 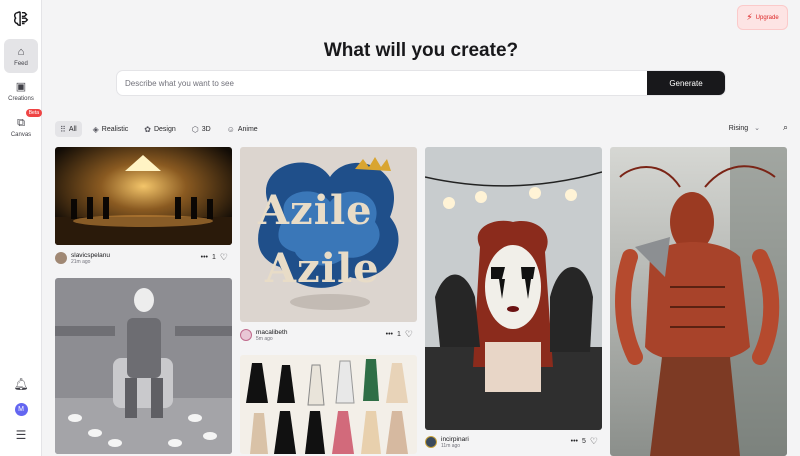 I want to click on canvas-icon: ⧉, so click(x=21, y=122).